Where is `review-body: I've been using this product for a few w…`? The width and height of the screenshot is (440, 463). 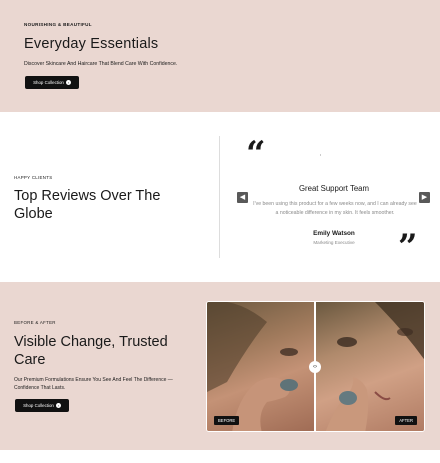 review-body: I've been using this product for a few w… is located at coordinates (335, 208).